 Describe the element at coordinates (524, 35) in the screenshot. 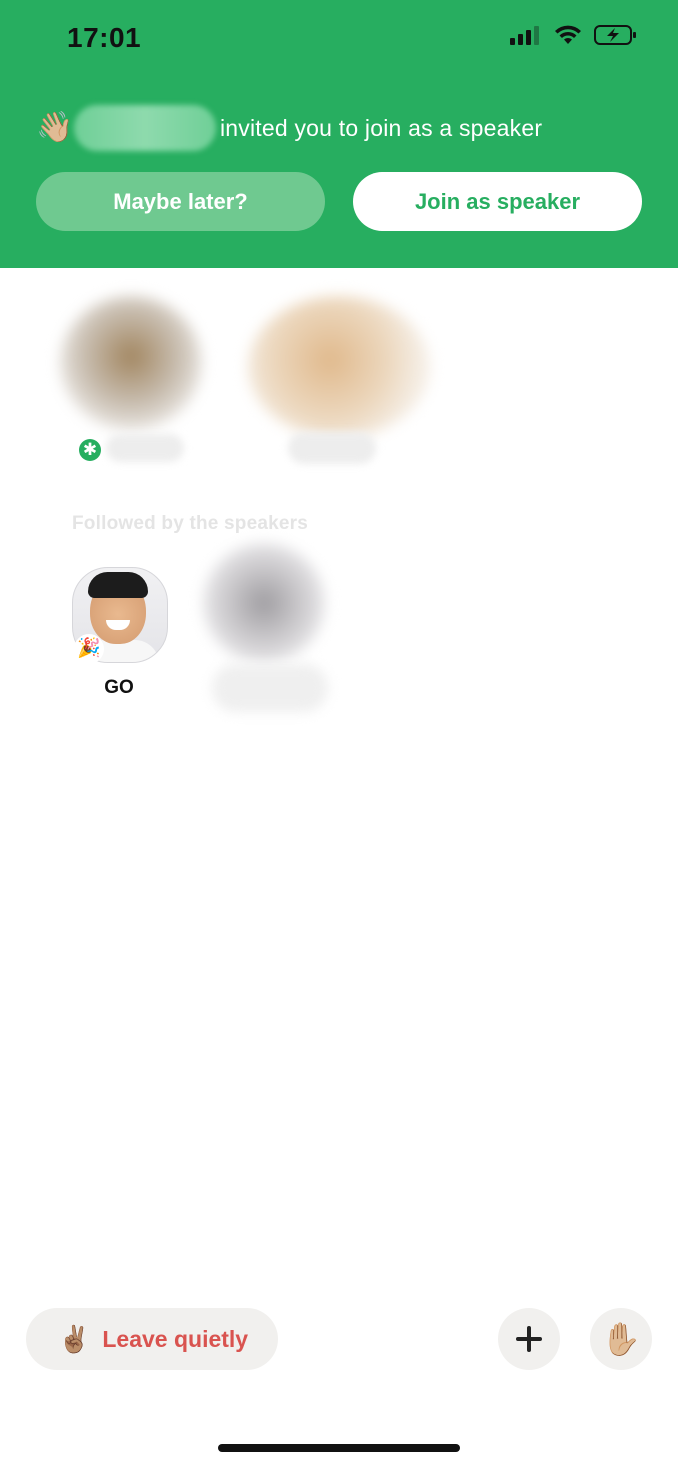

I see `cellular-signal-icon` at that location.